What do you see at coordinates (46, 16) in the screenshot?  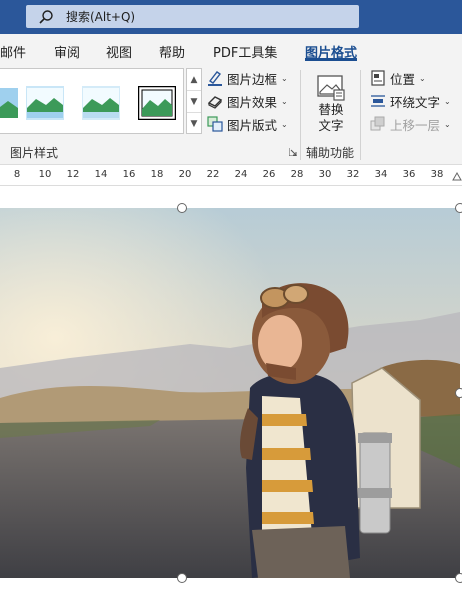 I see `search-icon` at bounding box center [46, 16].